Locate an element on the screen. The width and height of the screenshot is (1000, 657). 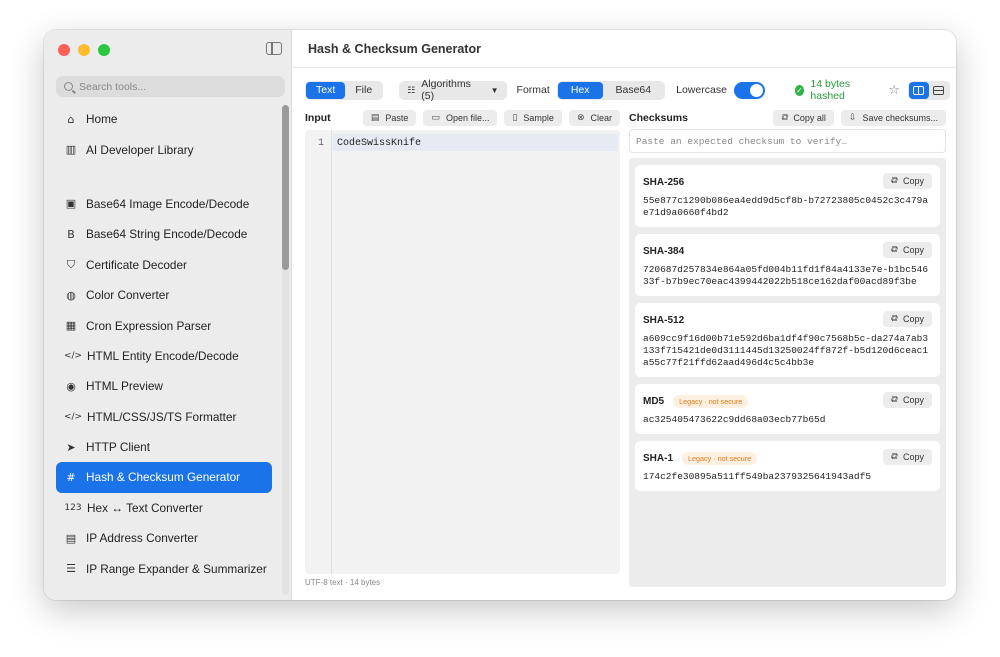
sidebar-scrollbar is located at coordinates (285, 350).